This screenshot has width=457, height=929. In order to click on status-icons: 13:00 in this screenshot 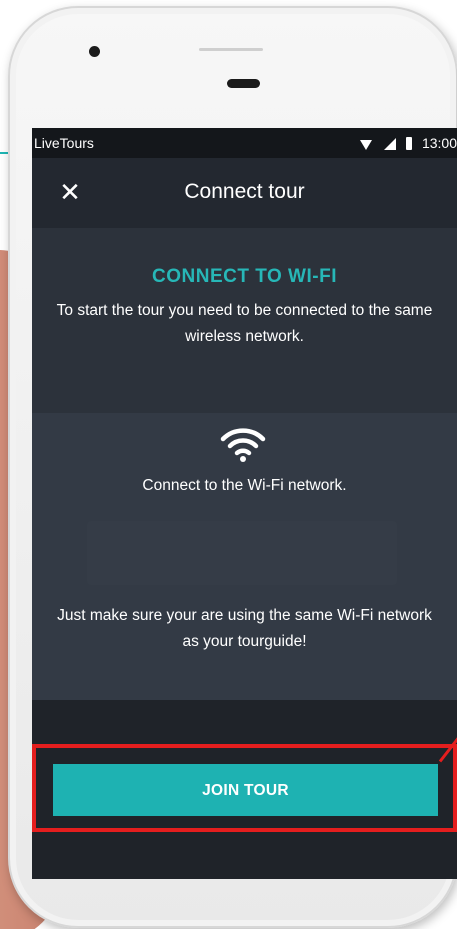, I will do `click(408, 143)`.